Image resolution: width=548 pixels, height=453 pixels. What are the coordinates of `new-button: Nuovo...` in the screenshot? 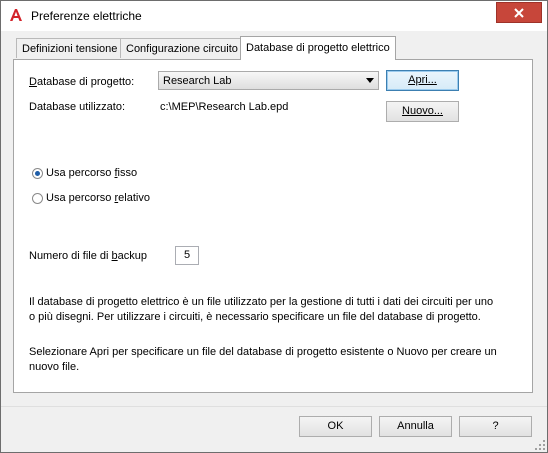 It's located at (422, 111).